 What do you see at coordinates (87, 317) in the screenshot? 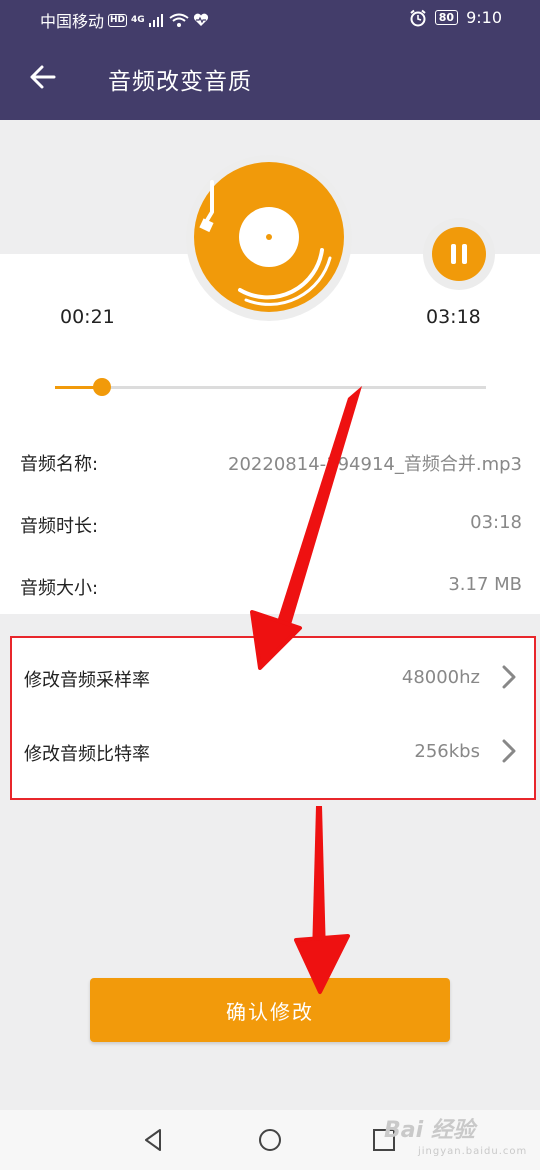
I see `current-time: 00:21` at bounding box center [87, 317].